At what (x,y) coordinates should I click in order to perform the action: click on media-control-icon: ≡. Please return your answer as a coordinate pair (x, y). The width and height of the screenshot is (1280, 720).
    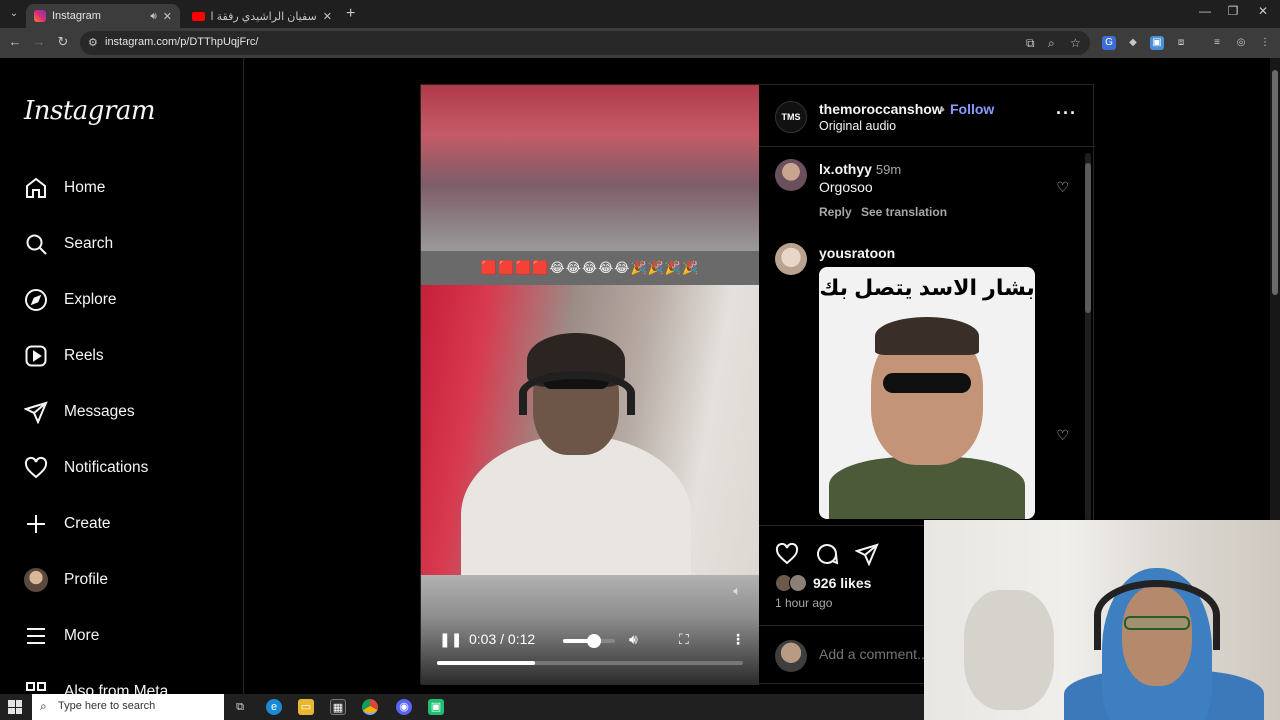
    Looking at the image, I should click on (1217, 43).